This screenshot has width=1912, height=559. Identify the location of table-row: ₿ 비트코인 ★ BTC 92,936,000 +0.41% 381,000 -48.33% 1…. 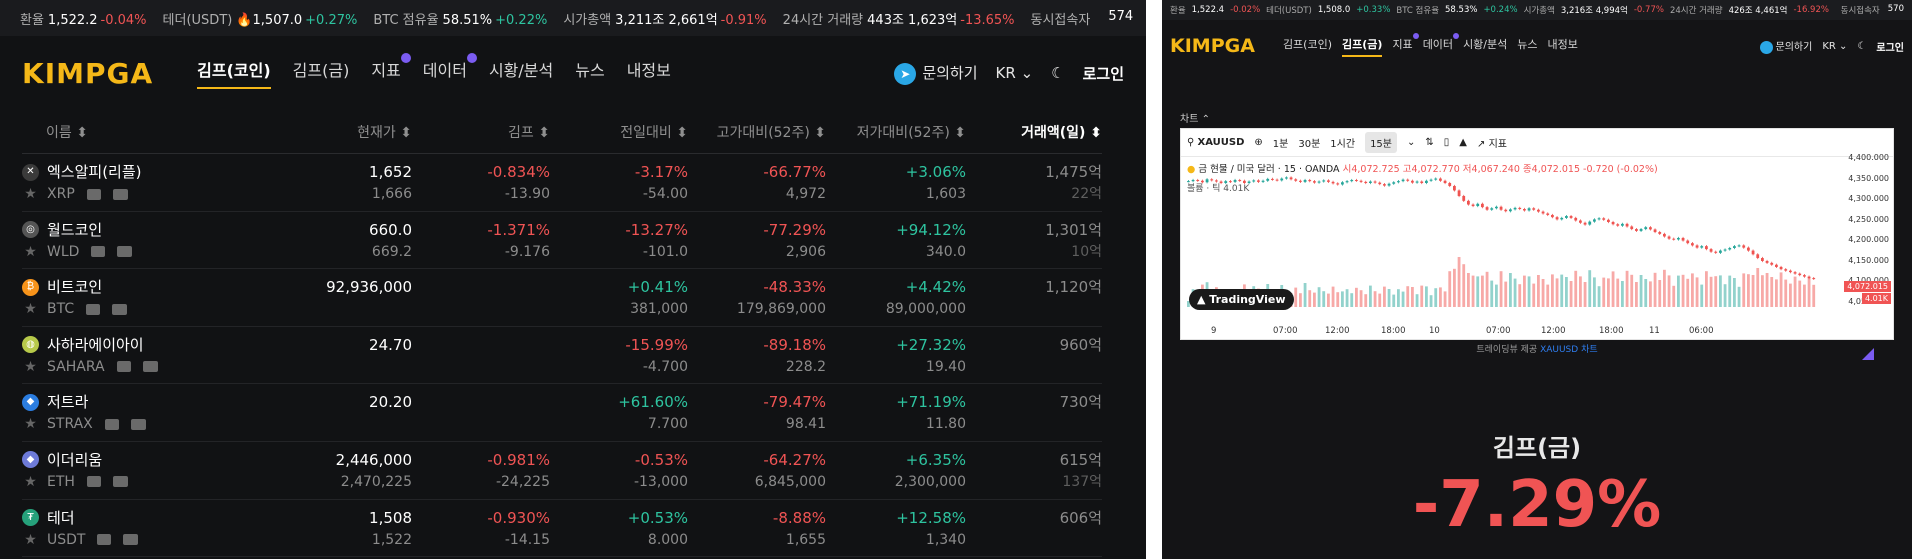
(562, 298).